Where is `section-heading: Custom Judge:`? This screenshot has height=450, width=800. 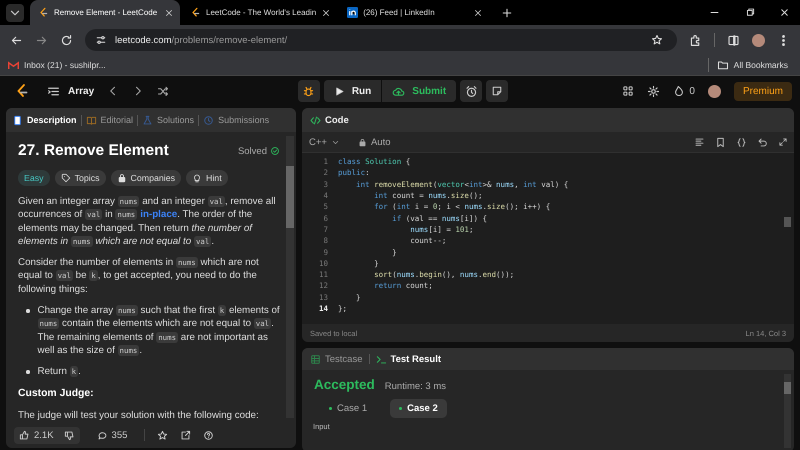 section-heading: Custom Judge: is located at coordinates (56, 393).